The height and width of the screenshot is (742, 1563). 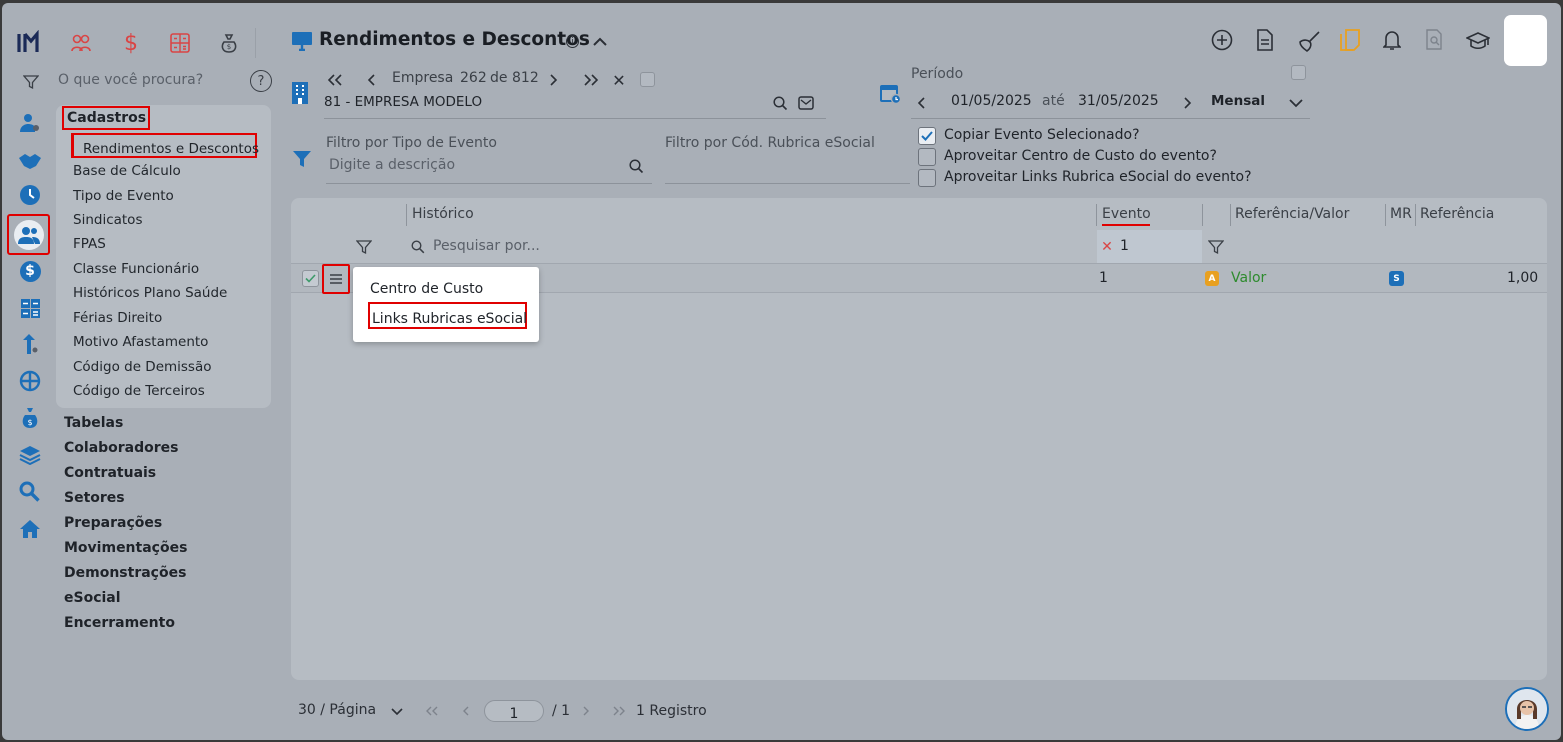 I want to click on info-icon: i, so click(x=572, y=41).